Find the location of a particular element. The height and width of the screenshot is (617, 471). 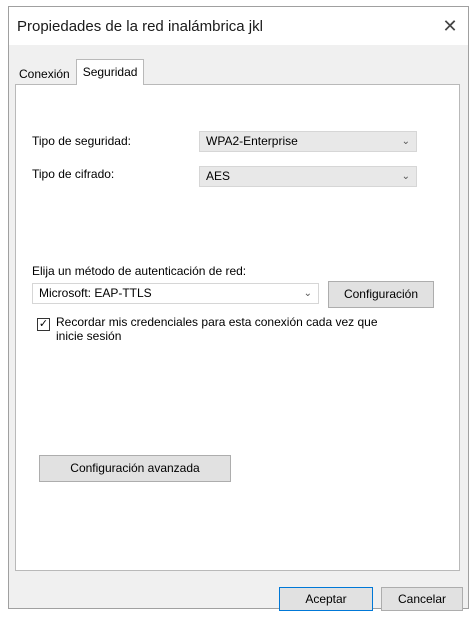

close-button: ✕ is located at coordinates (450, 26).